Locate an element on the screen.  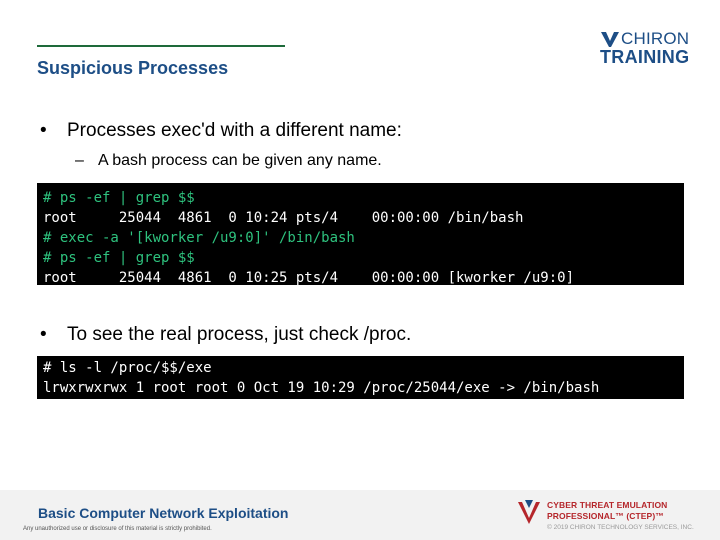
chiron-mark-icon is located at coordinates (610, 39).